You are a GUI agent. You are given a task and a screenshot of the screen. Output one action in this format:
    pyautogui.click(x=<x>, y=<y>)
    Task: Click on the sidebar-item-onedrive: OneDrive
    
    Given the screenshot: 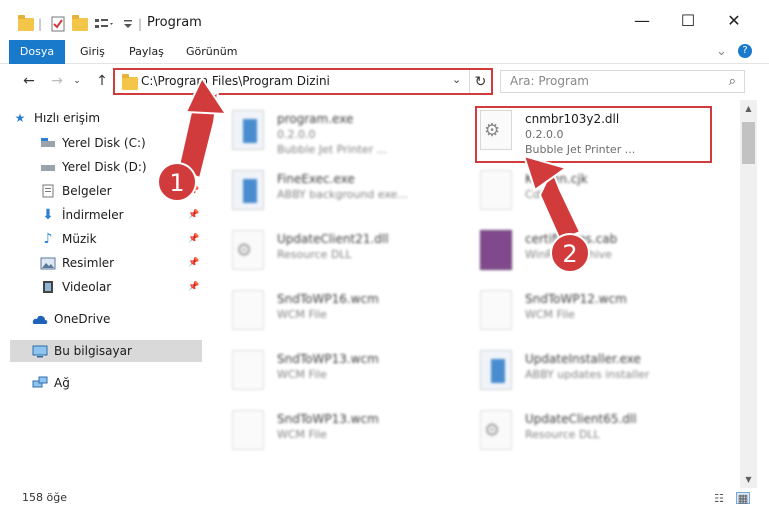 What is the action you would take?
    pyautogui.click(x=117, y=319)
    